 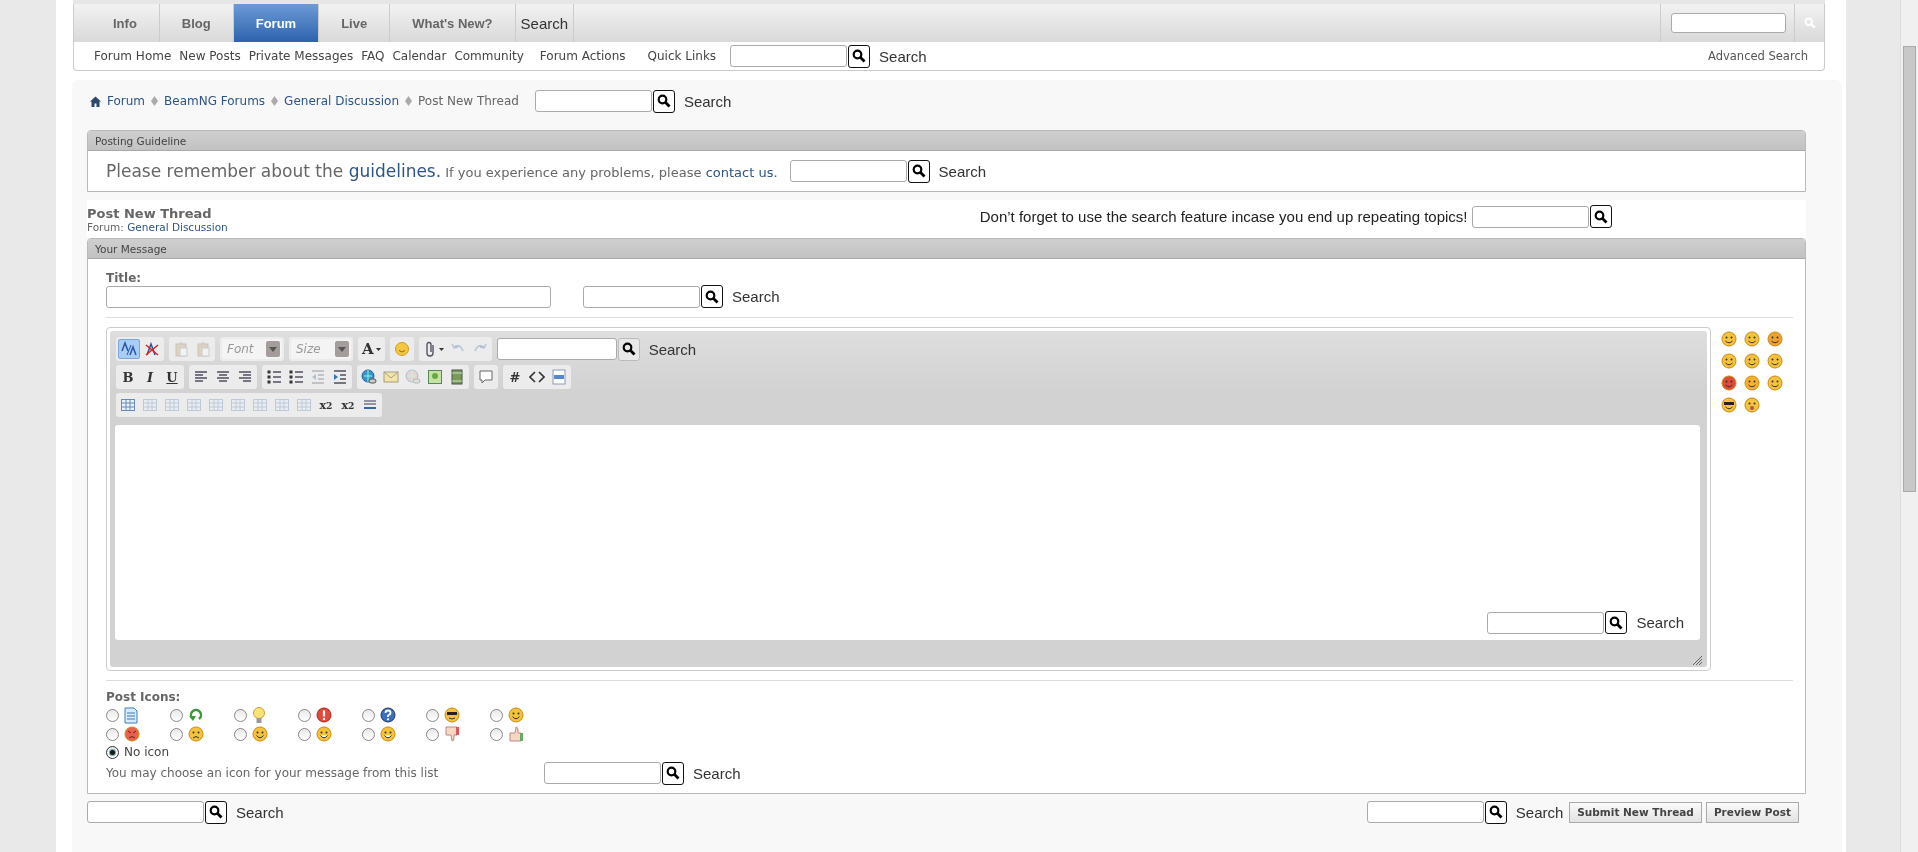 What do you see at coordinates (341, 101) in the screenshot?
I see `breadcrumb-link: General Discussion` at bounding box center [341, 101].